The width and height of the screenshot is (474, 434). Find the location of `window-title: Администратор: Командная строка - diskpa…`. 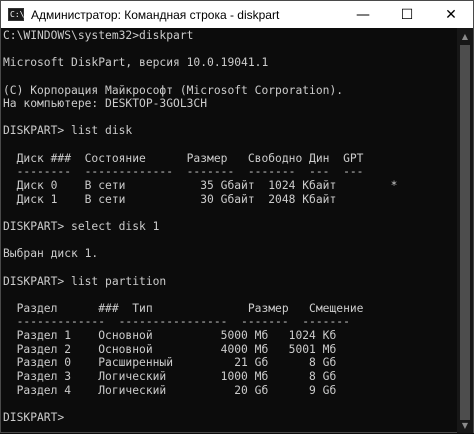

window-title: Администратор: Командная строка - diskpa… is located at coordinates (155, 14).